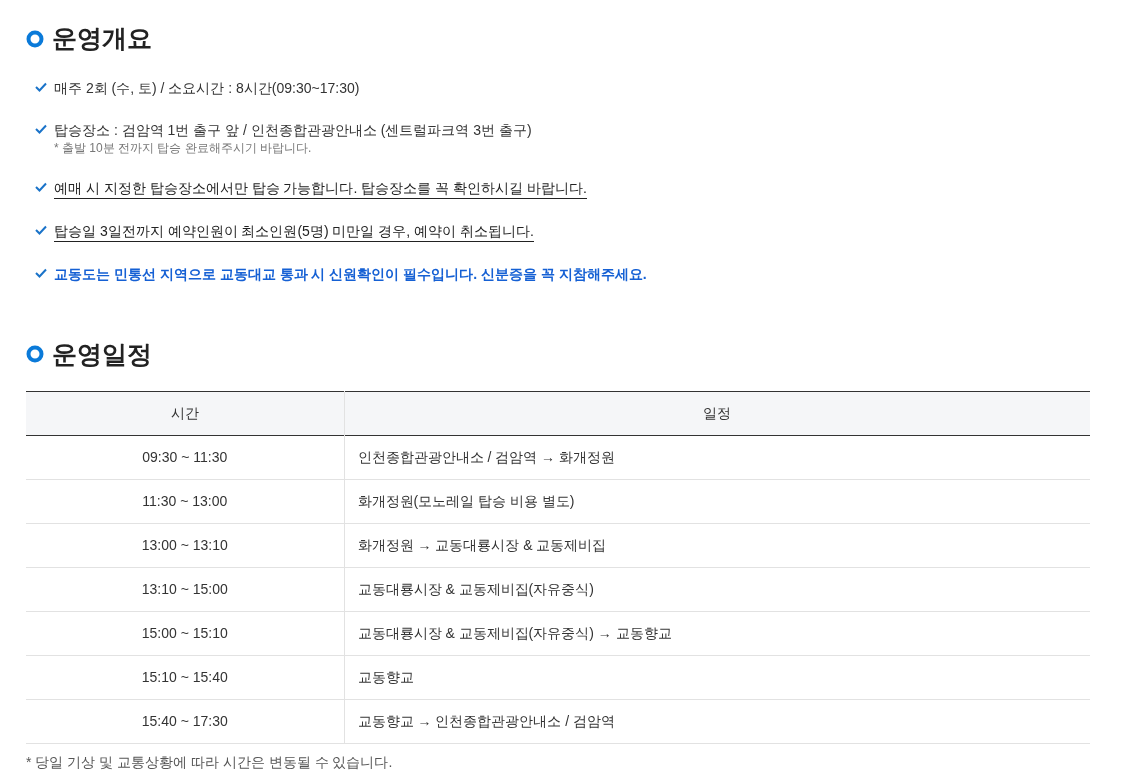 The width and height of the screenshot is (1147, 779). Describe the element at coordinates (717, 589) in the screenshot. I see `table-cell: 교동대룡시장 & 교동제비집(자유중식)` at that location.